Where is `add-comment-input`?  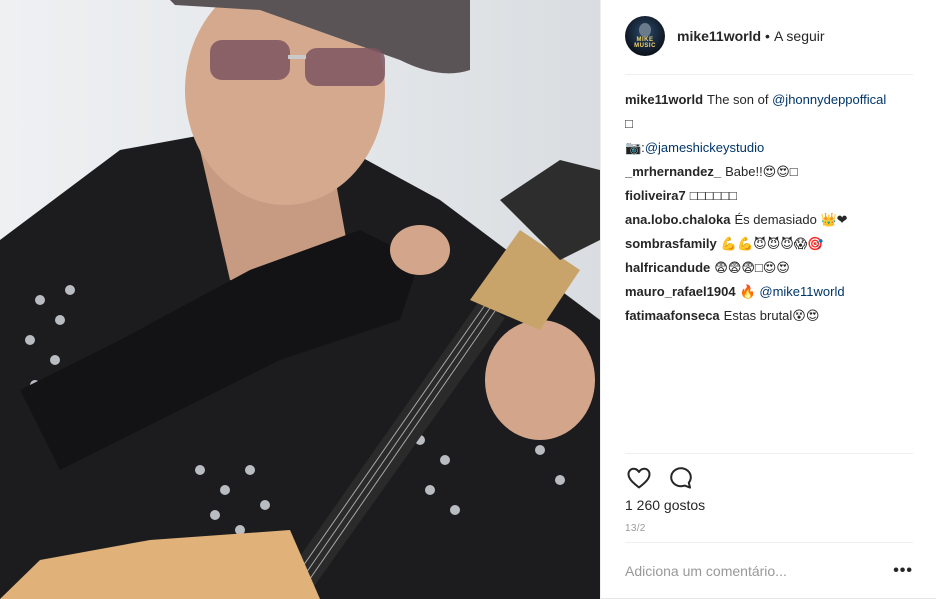
add-comment-input is located at coordinates (750, 570).